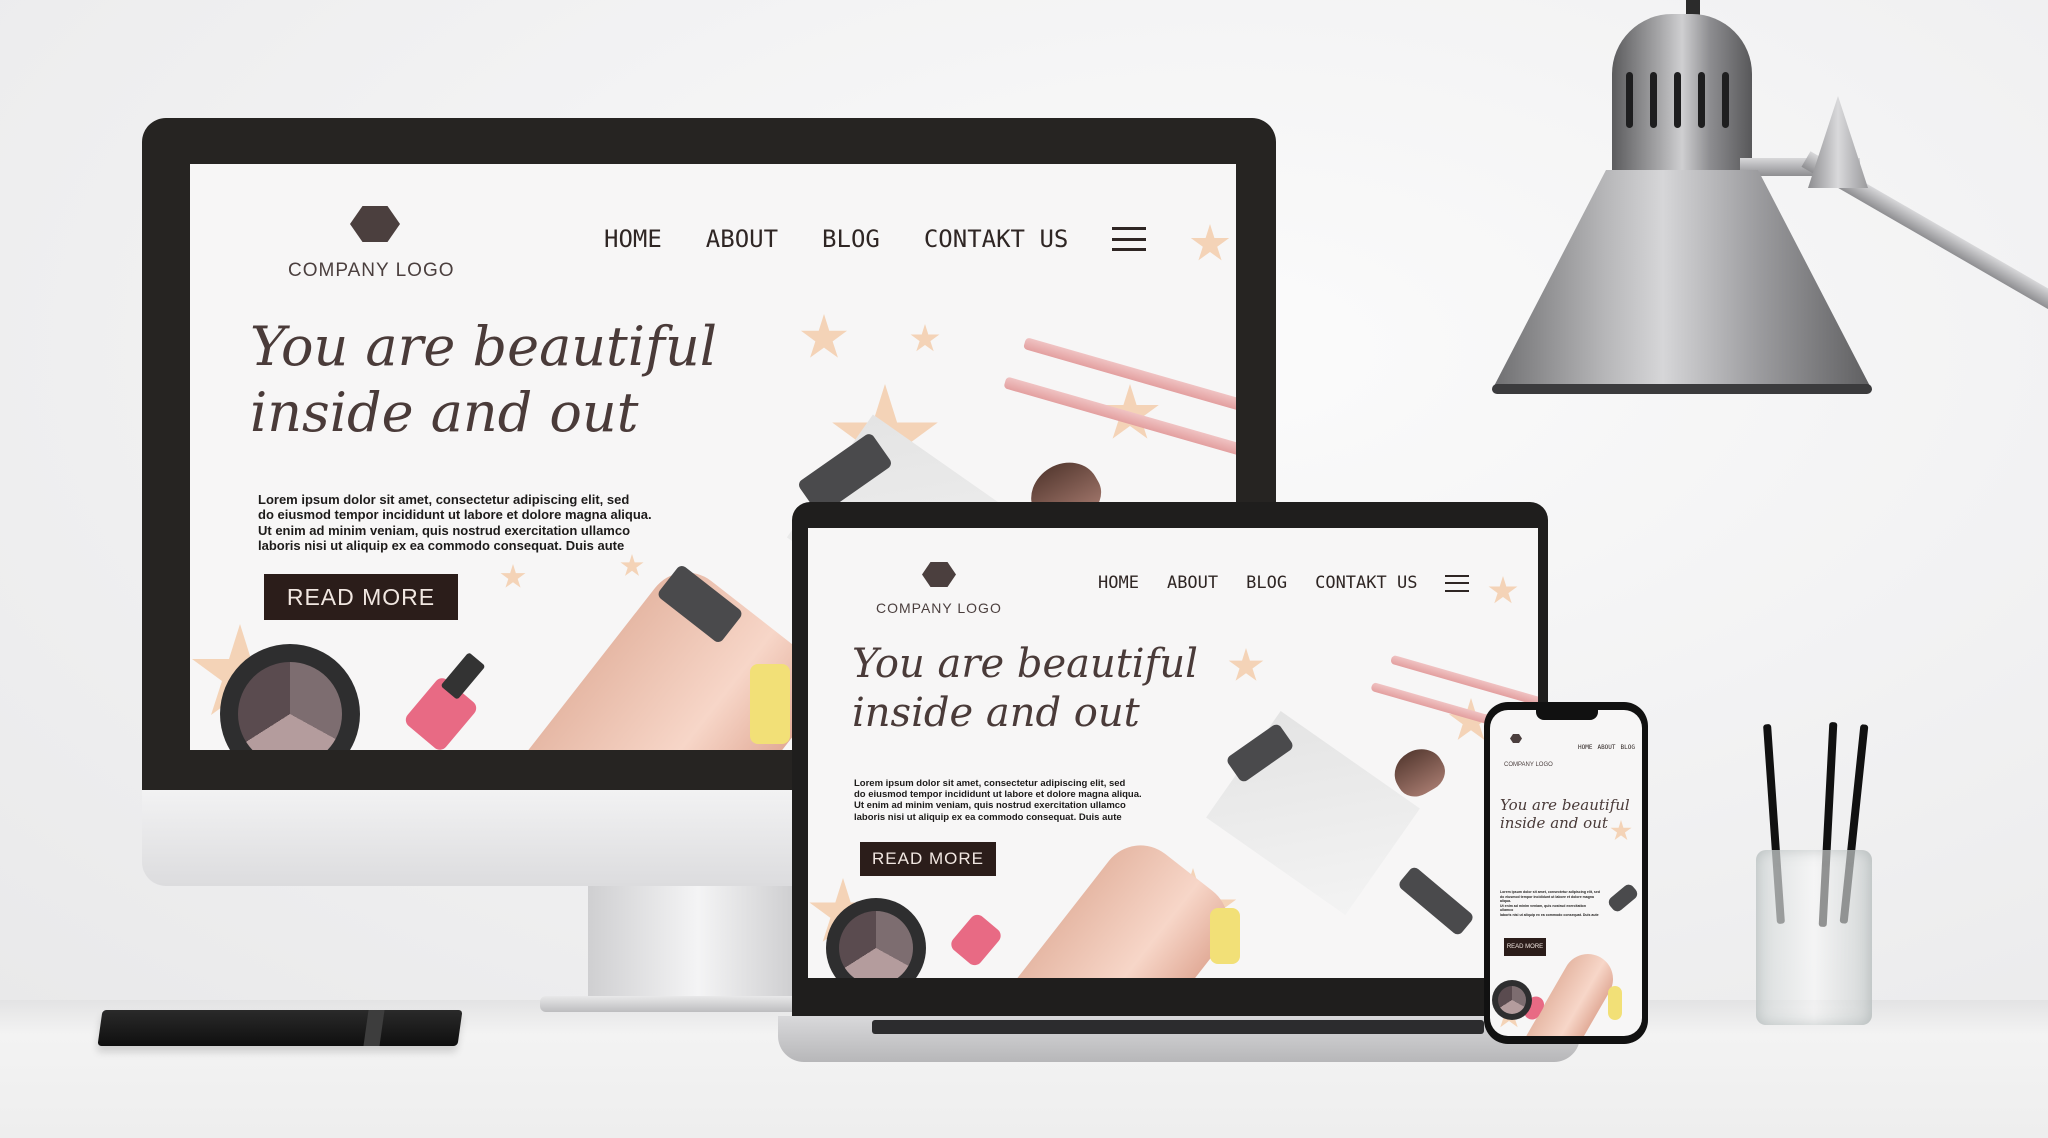  Describe the element at coordinates (1313, 813) in the screenshot. I see `sheet-illustration` at that location.